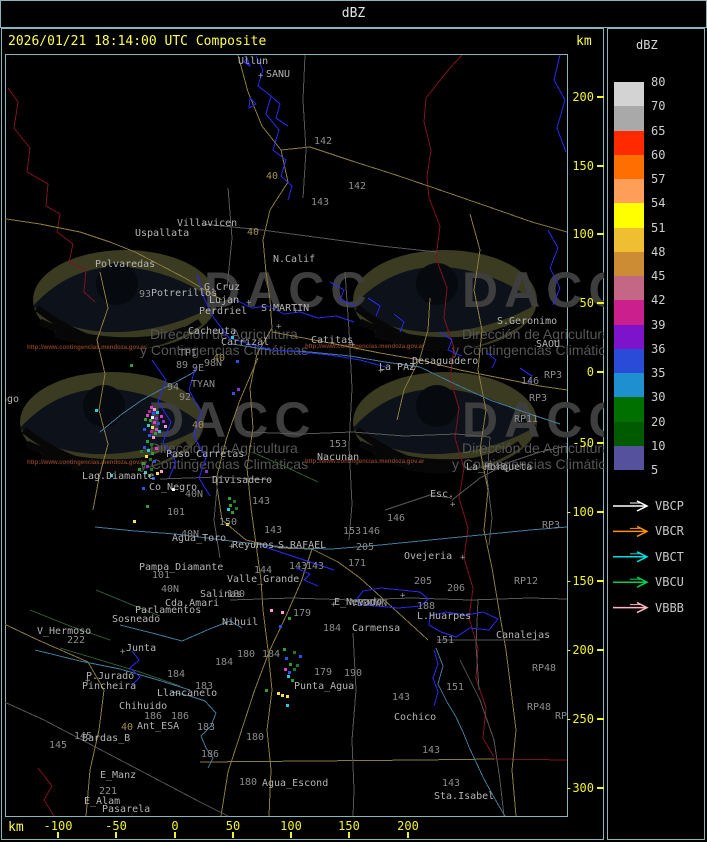 The width and height of the screenshot is (707, 842). What do you see at coordinates (658, 276) in the screenshot?
I see `colorbar-tick-label: 45` at bounding box center [658, 276].